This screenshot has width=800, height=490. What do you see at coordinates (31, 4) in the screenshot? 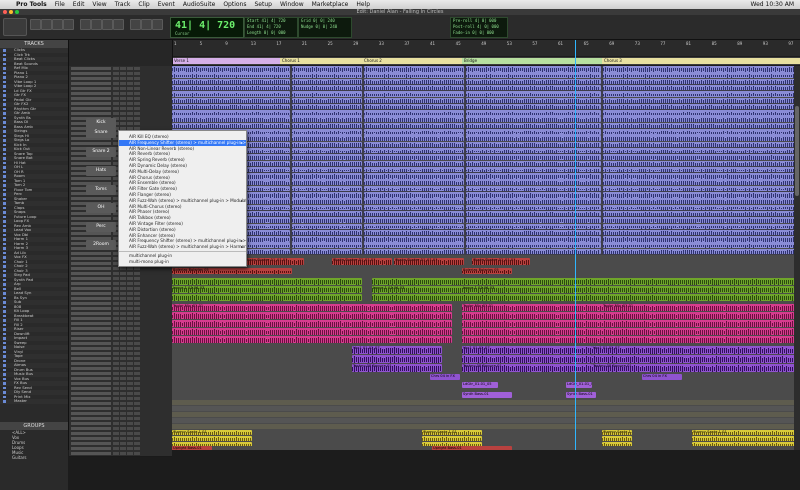
I see `menu-app: Pro Tools` at bounding box center [31, 4].